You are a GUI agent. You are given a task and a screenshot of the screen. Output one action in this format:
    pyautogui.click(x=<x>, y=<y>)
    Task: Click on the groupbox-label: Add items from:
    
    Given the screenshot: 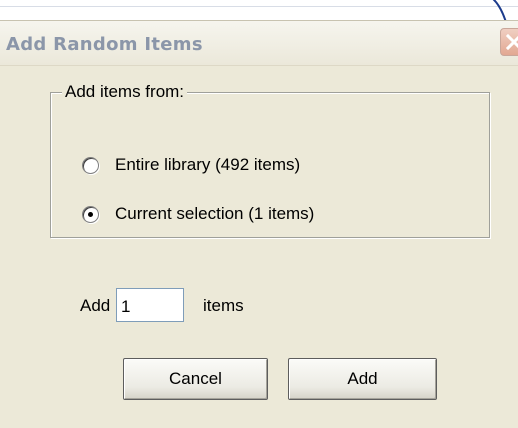 What is the action you would take?
    pyautogui.click(x=125, y=92)
    